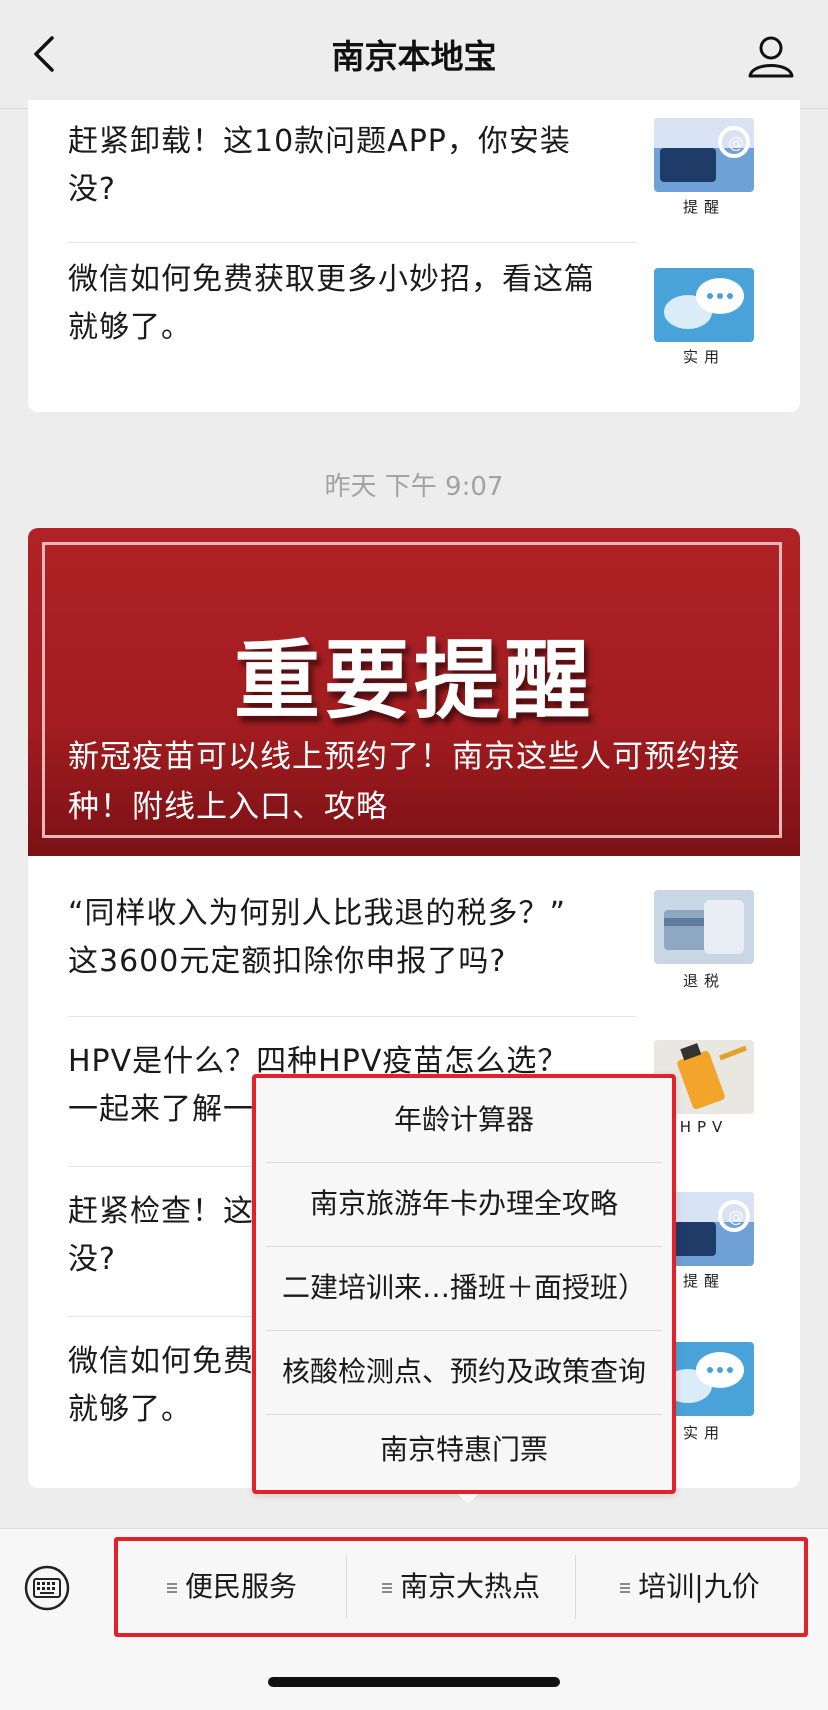  What do you see at coordinates (319, 165) in the screenshot?
I see `article-title: 赶紧卸载！这10款问题APP，你安装没?` at bounding box center [319, 165].